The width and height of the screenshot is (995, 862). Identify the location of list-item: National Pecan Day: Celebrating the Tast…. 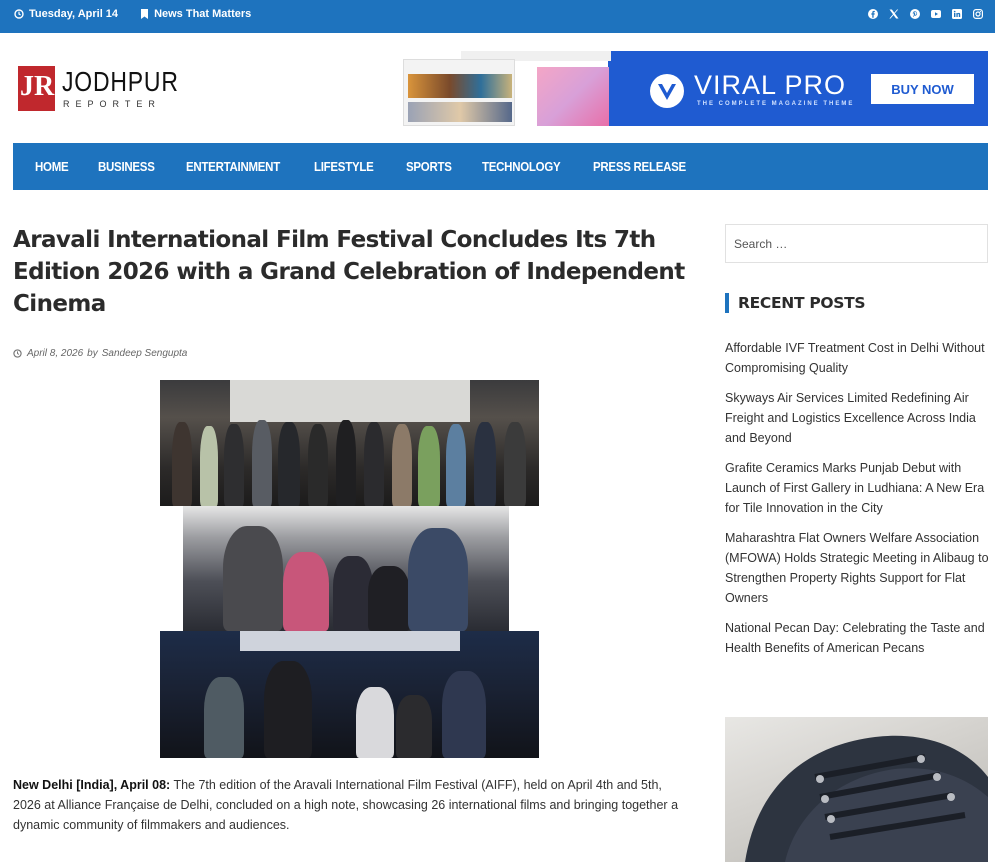
(857, 638).